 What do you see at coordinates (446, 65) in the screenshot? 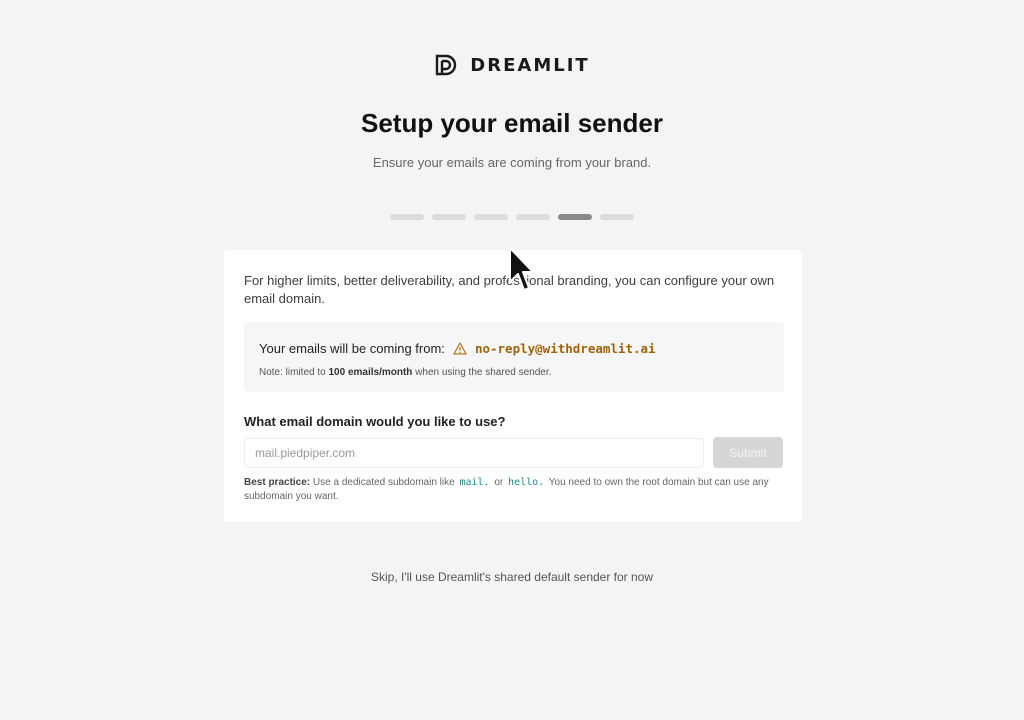
I see `dreamlit-d-logo-icon` at bounding box center [446, 65].